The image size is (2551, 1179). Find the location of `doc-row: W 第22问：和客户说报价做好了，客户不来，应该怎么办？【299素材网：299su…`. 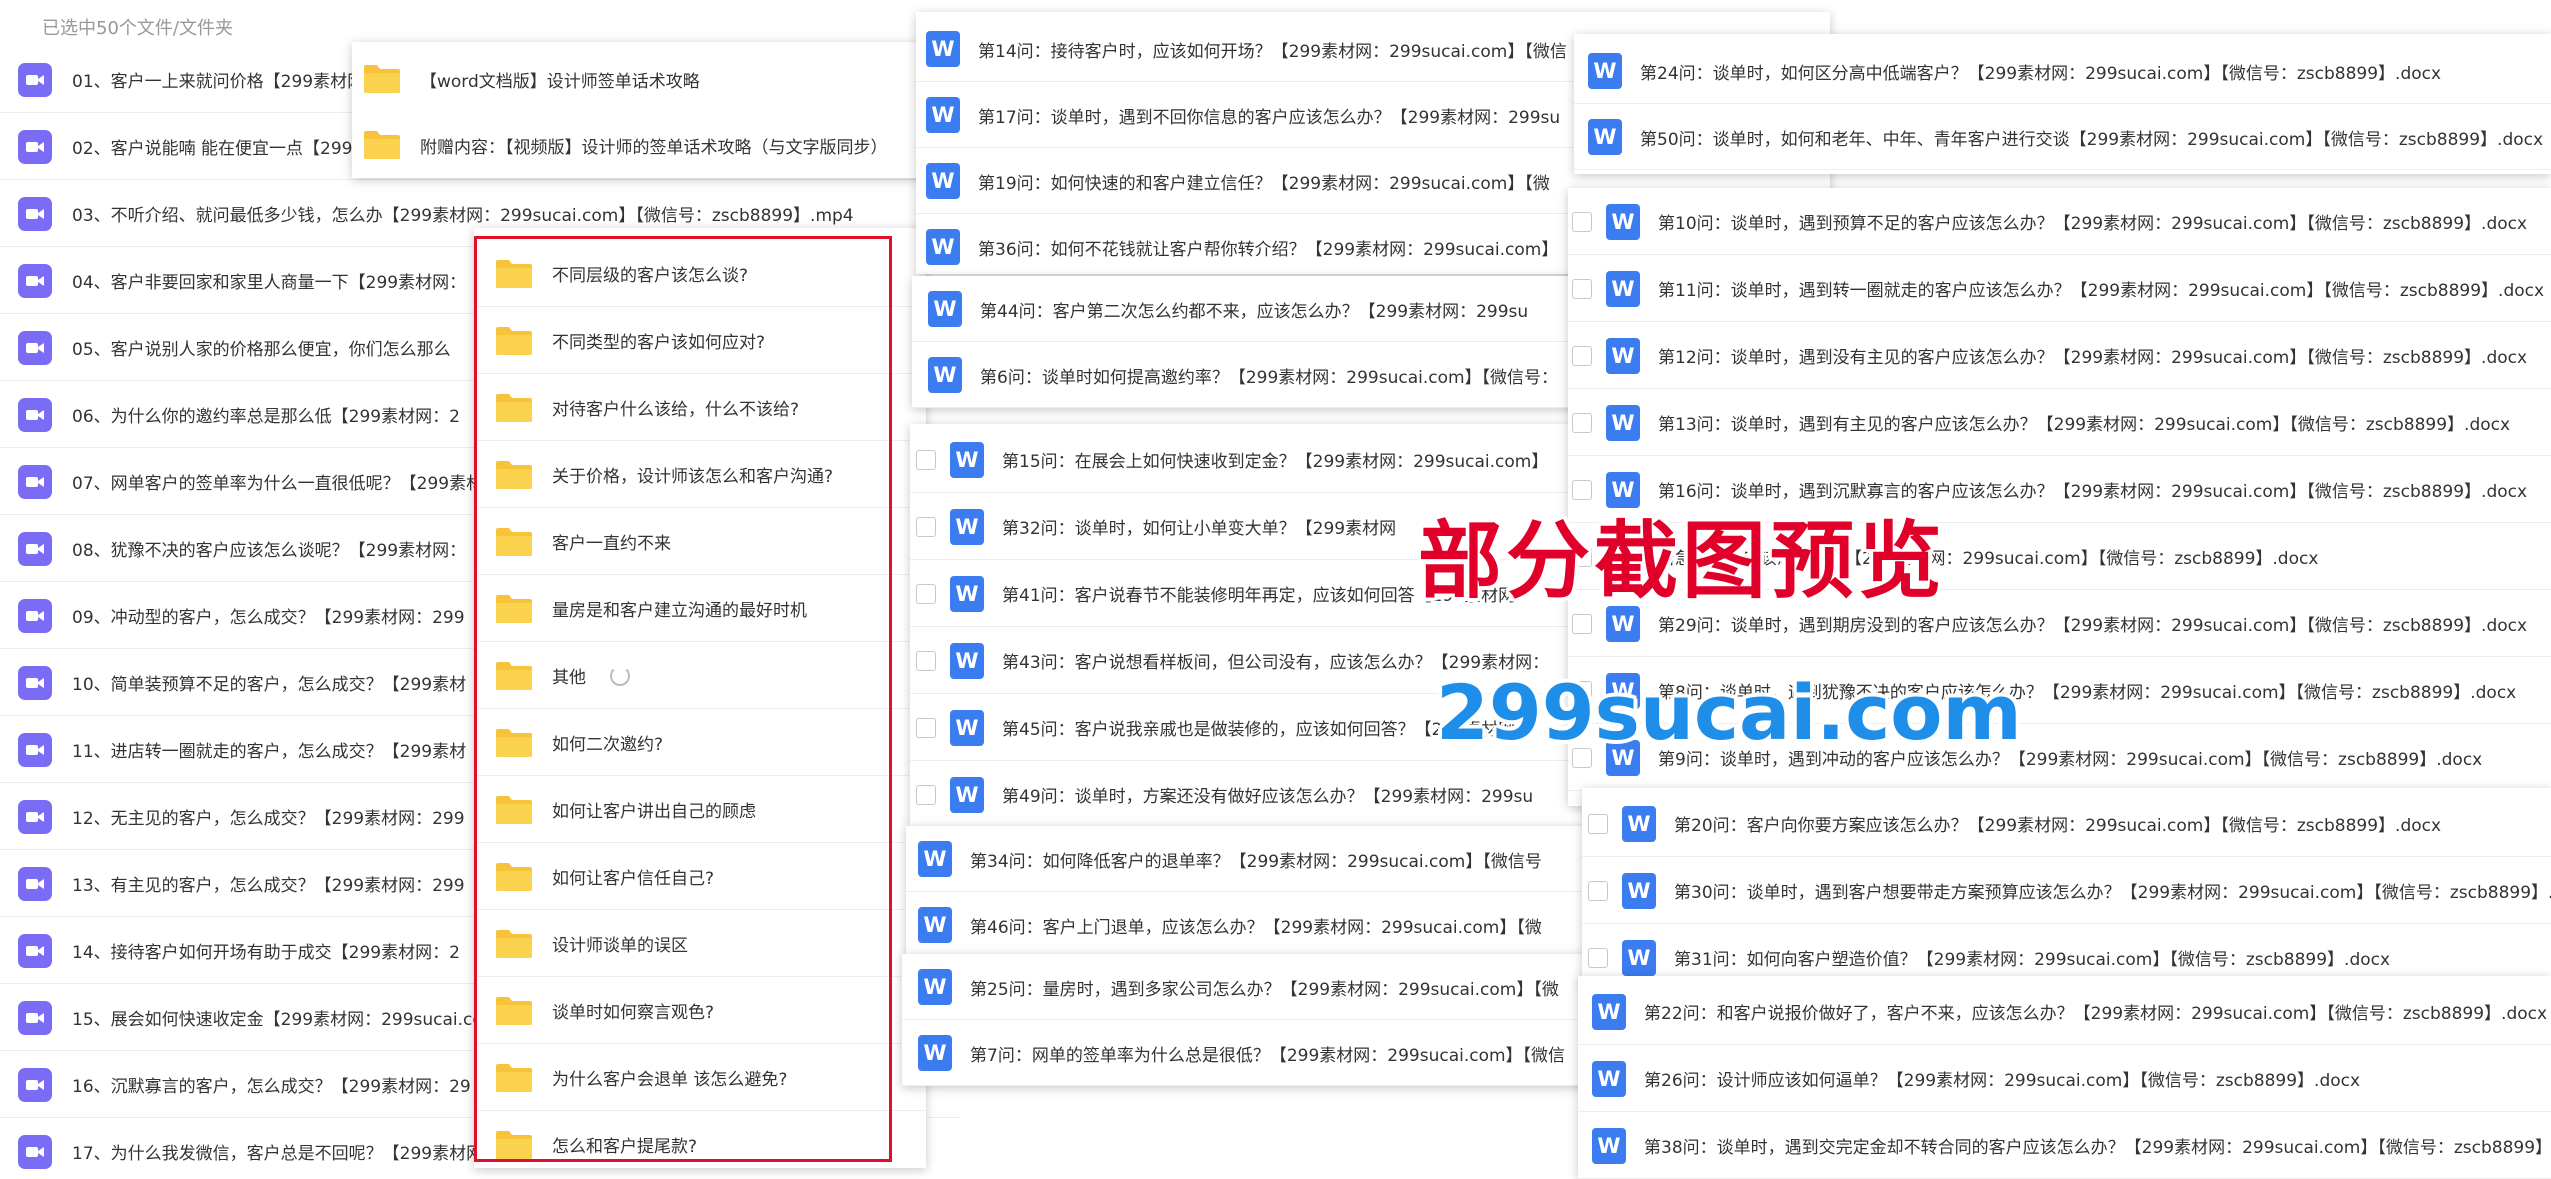

doc-row: W 第22问：和客户说报价做好了，客户不来，应该怎么办？【299素材网：299su… is located at coordinates (2064, 1011).